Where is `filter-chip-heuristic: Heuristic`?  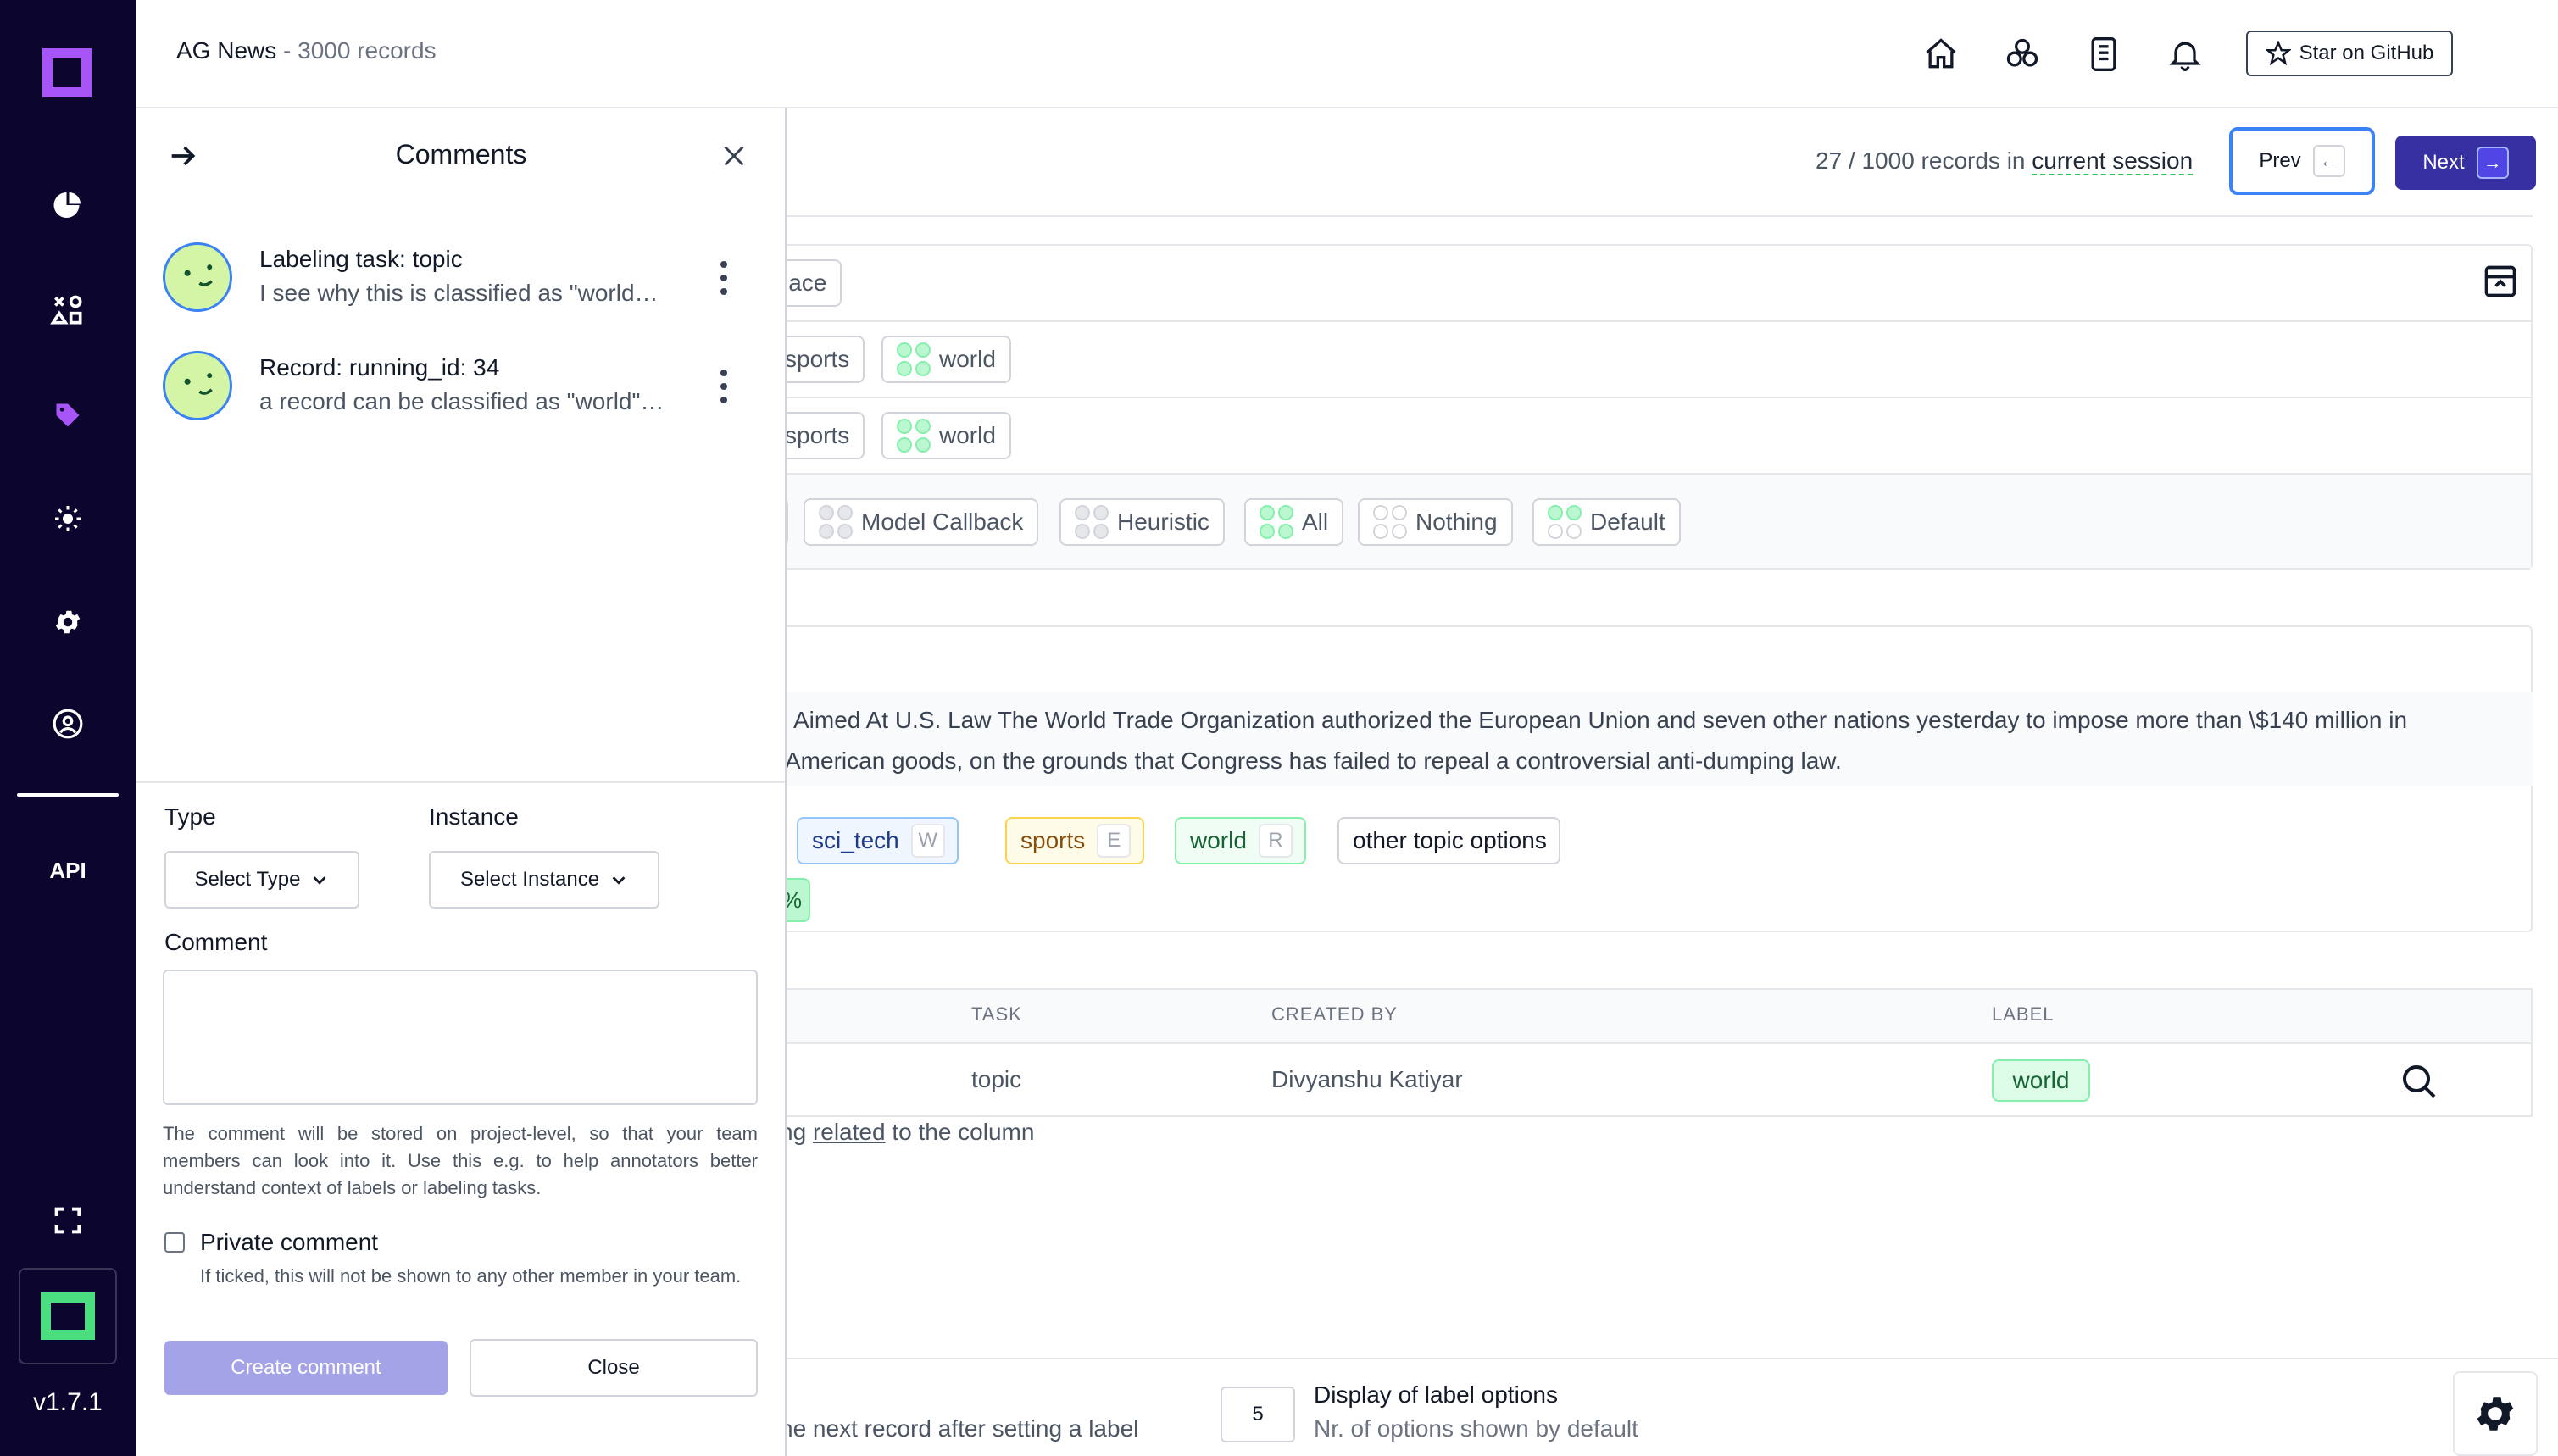 filter-chip-heuristic: Heuristic is located at coordinates (1142, 522).